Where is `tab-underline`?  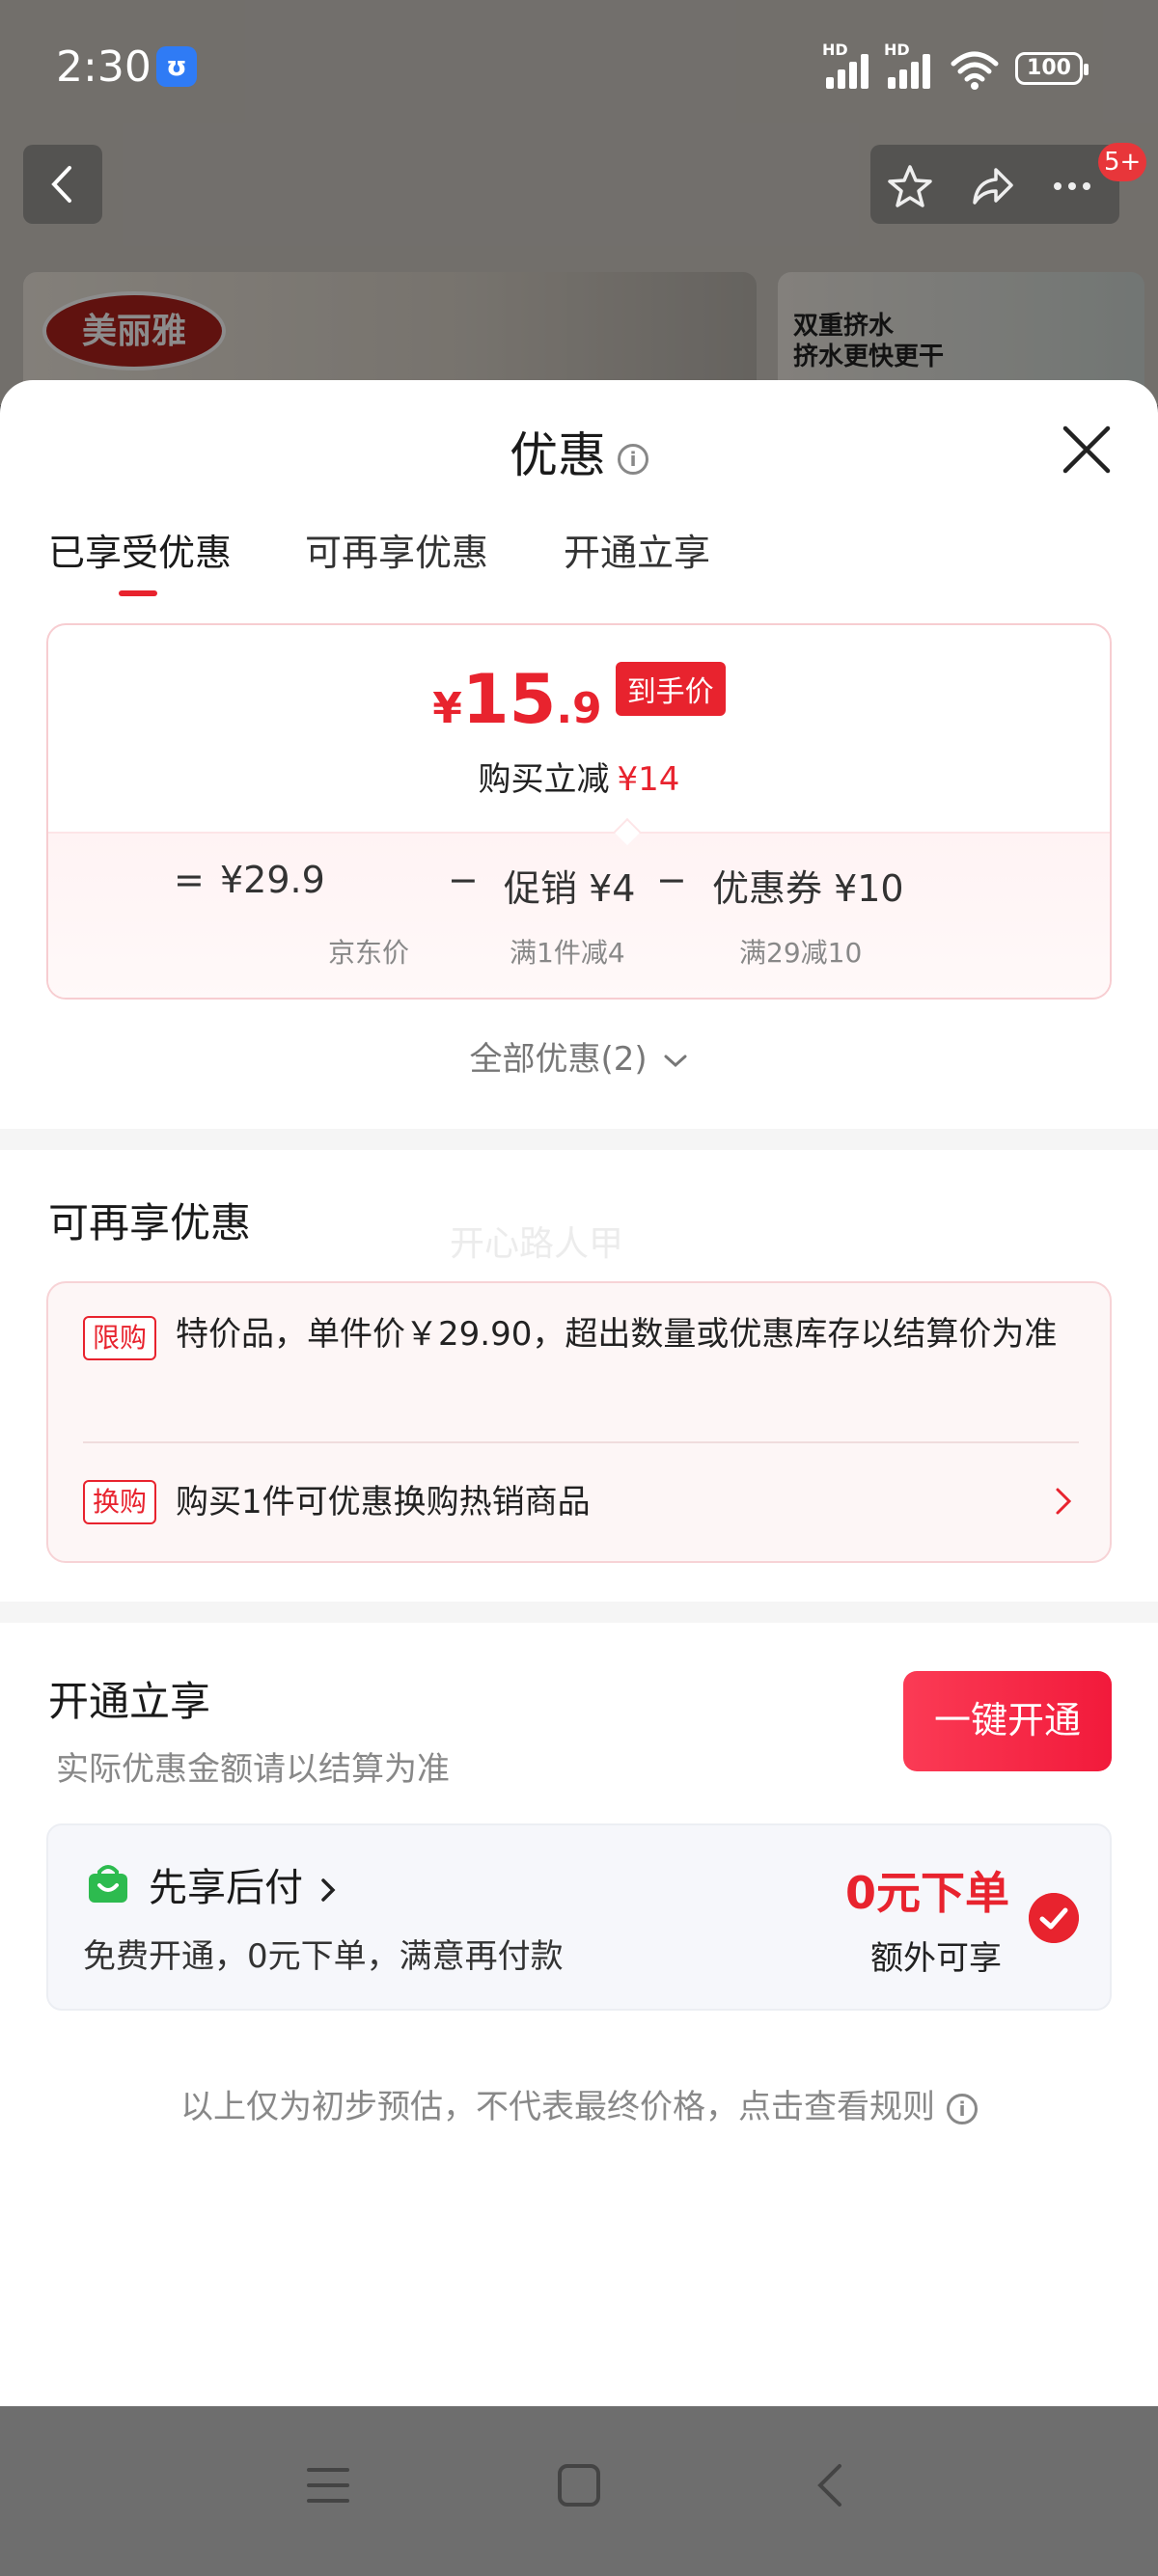
tab-underline is located at coordinates (138, 593).